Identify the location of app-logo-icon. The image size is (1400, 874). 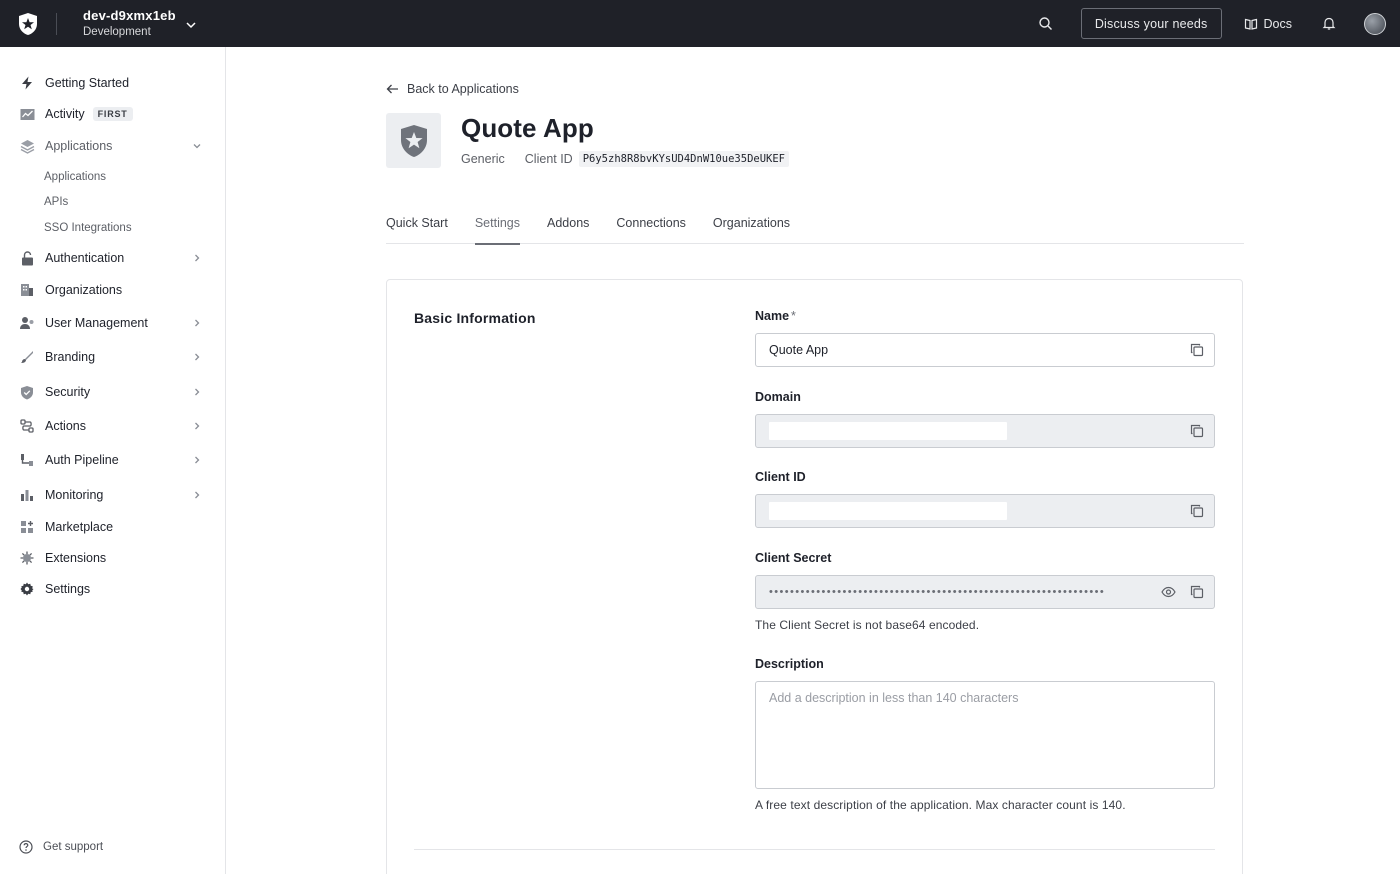
(413, 140).